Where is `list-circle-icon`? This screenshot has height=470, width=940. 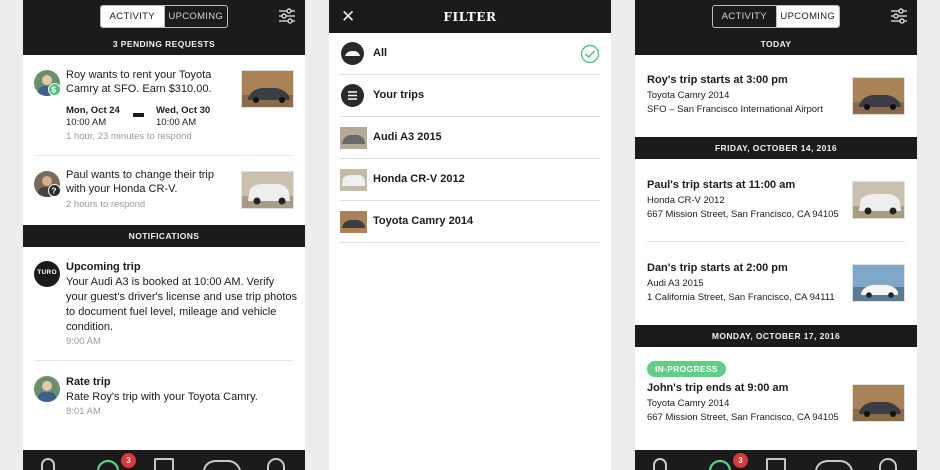 list-circle-icon is located at coordinates (352, 95).